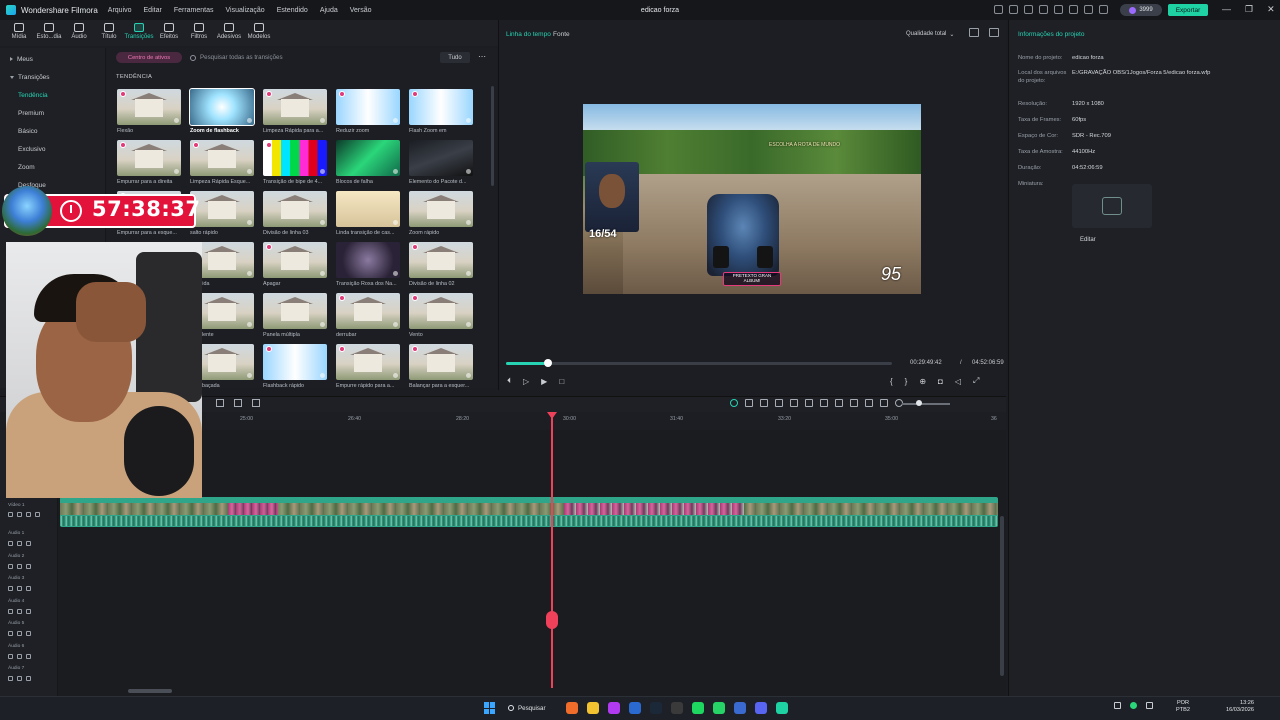 The image size is (1280, 720). I want to click on fullscreen-icon: ⤢, so click(976, 381).